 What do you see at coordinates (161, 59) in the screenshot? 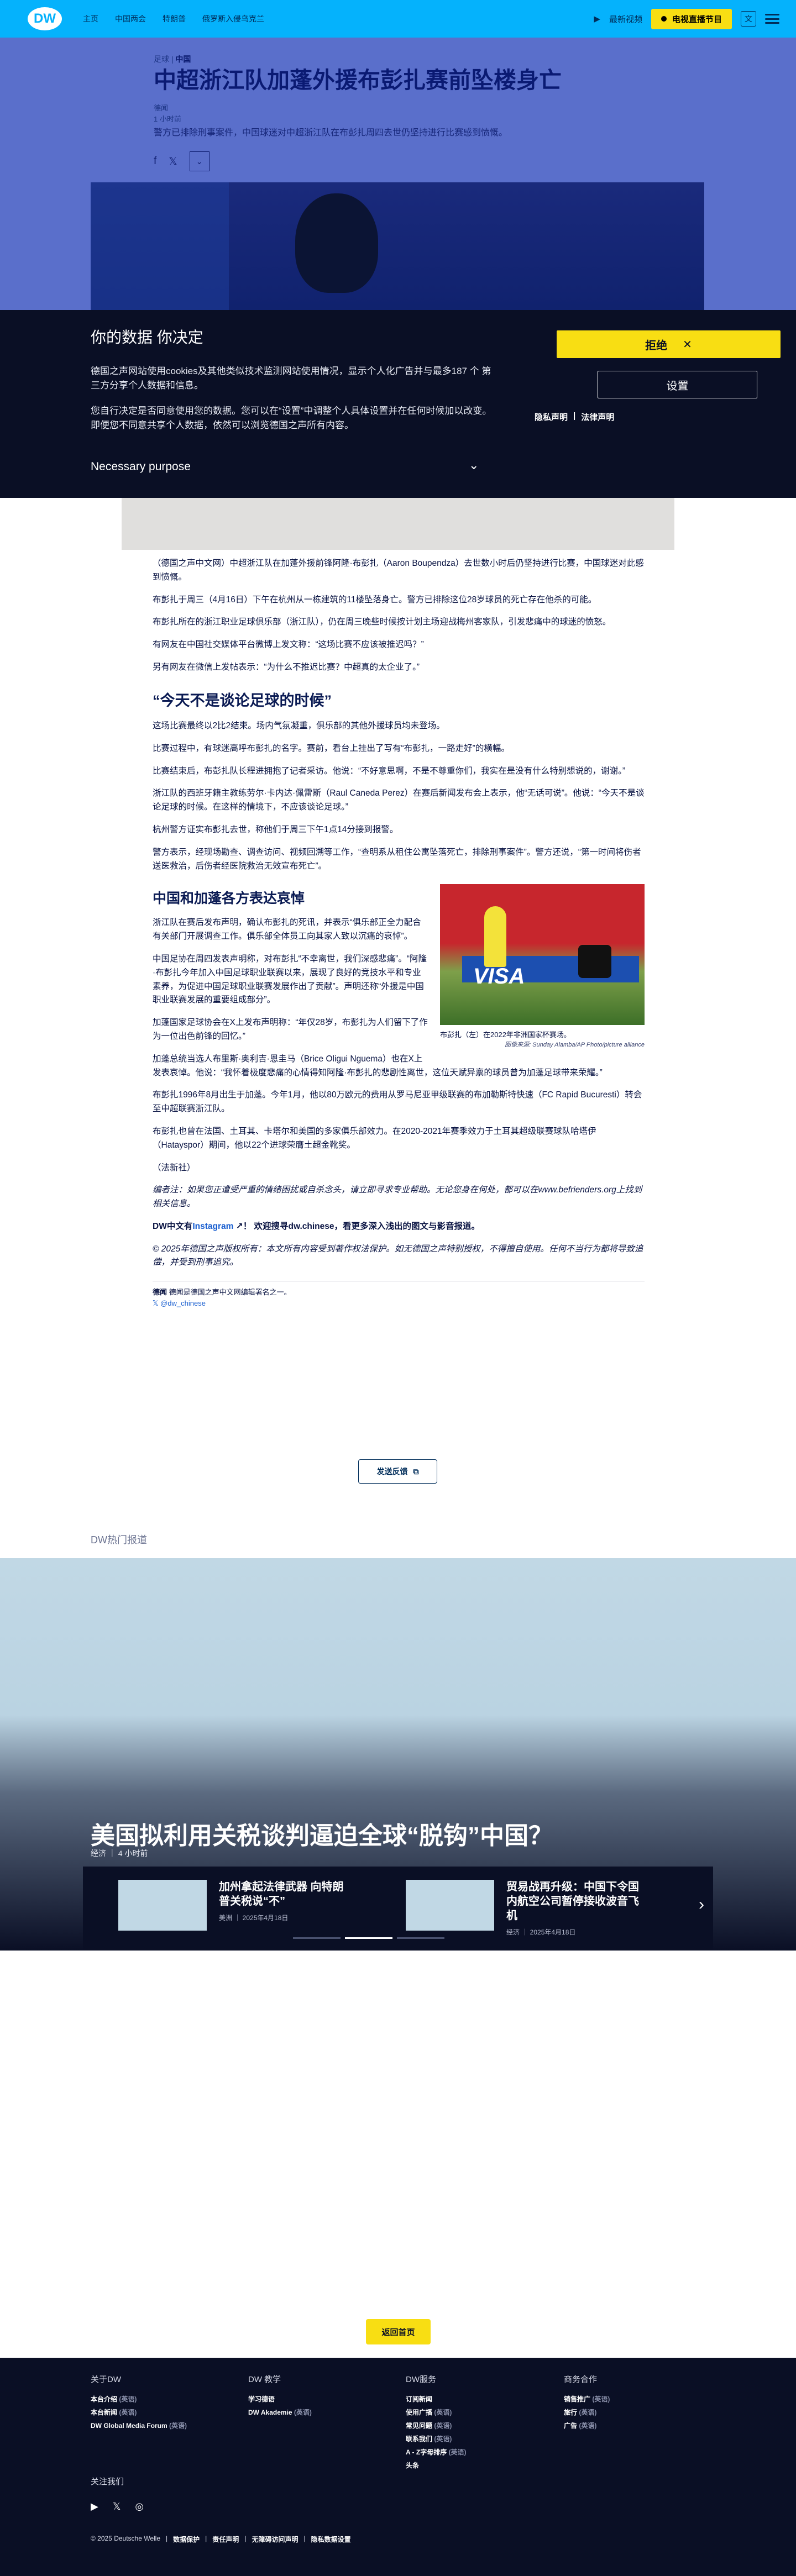
I see `breadcrumb-tag: 足球` at bounding box center [161, 59].